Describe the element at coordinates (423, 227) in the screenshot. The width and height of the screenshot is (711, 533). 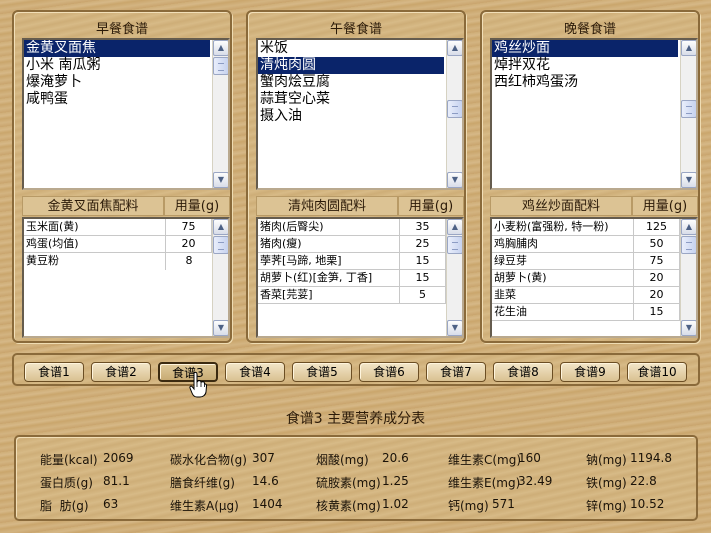
I see `ingredient-amount: 35` at that location.